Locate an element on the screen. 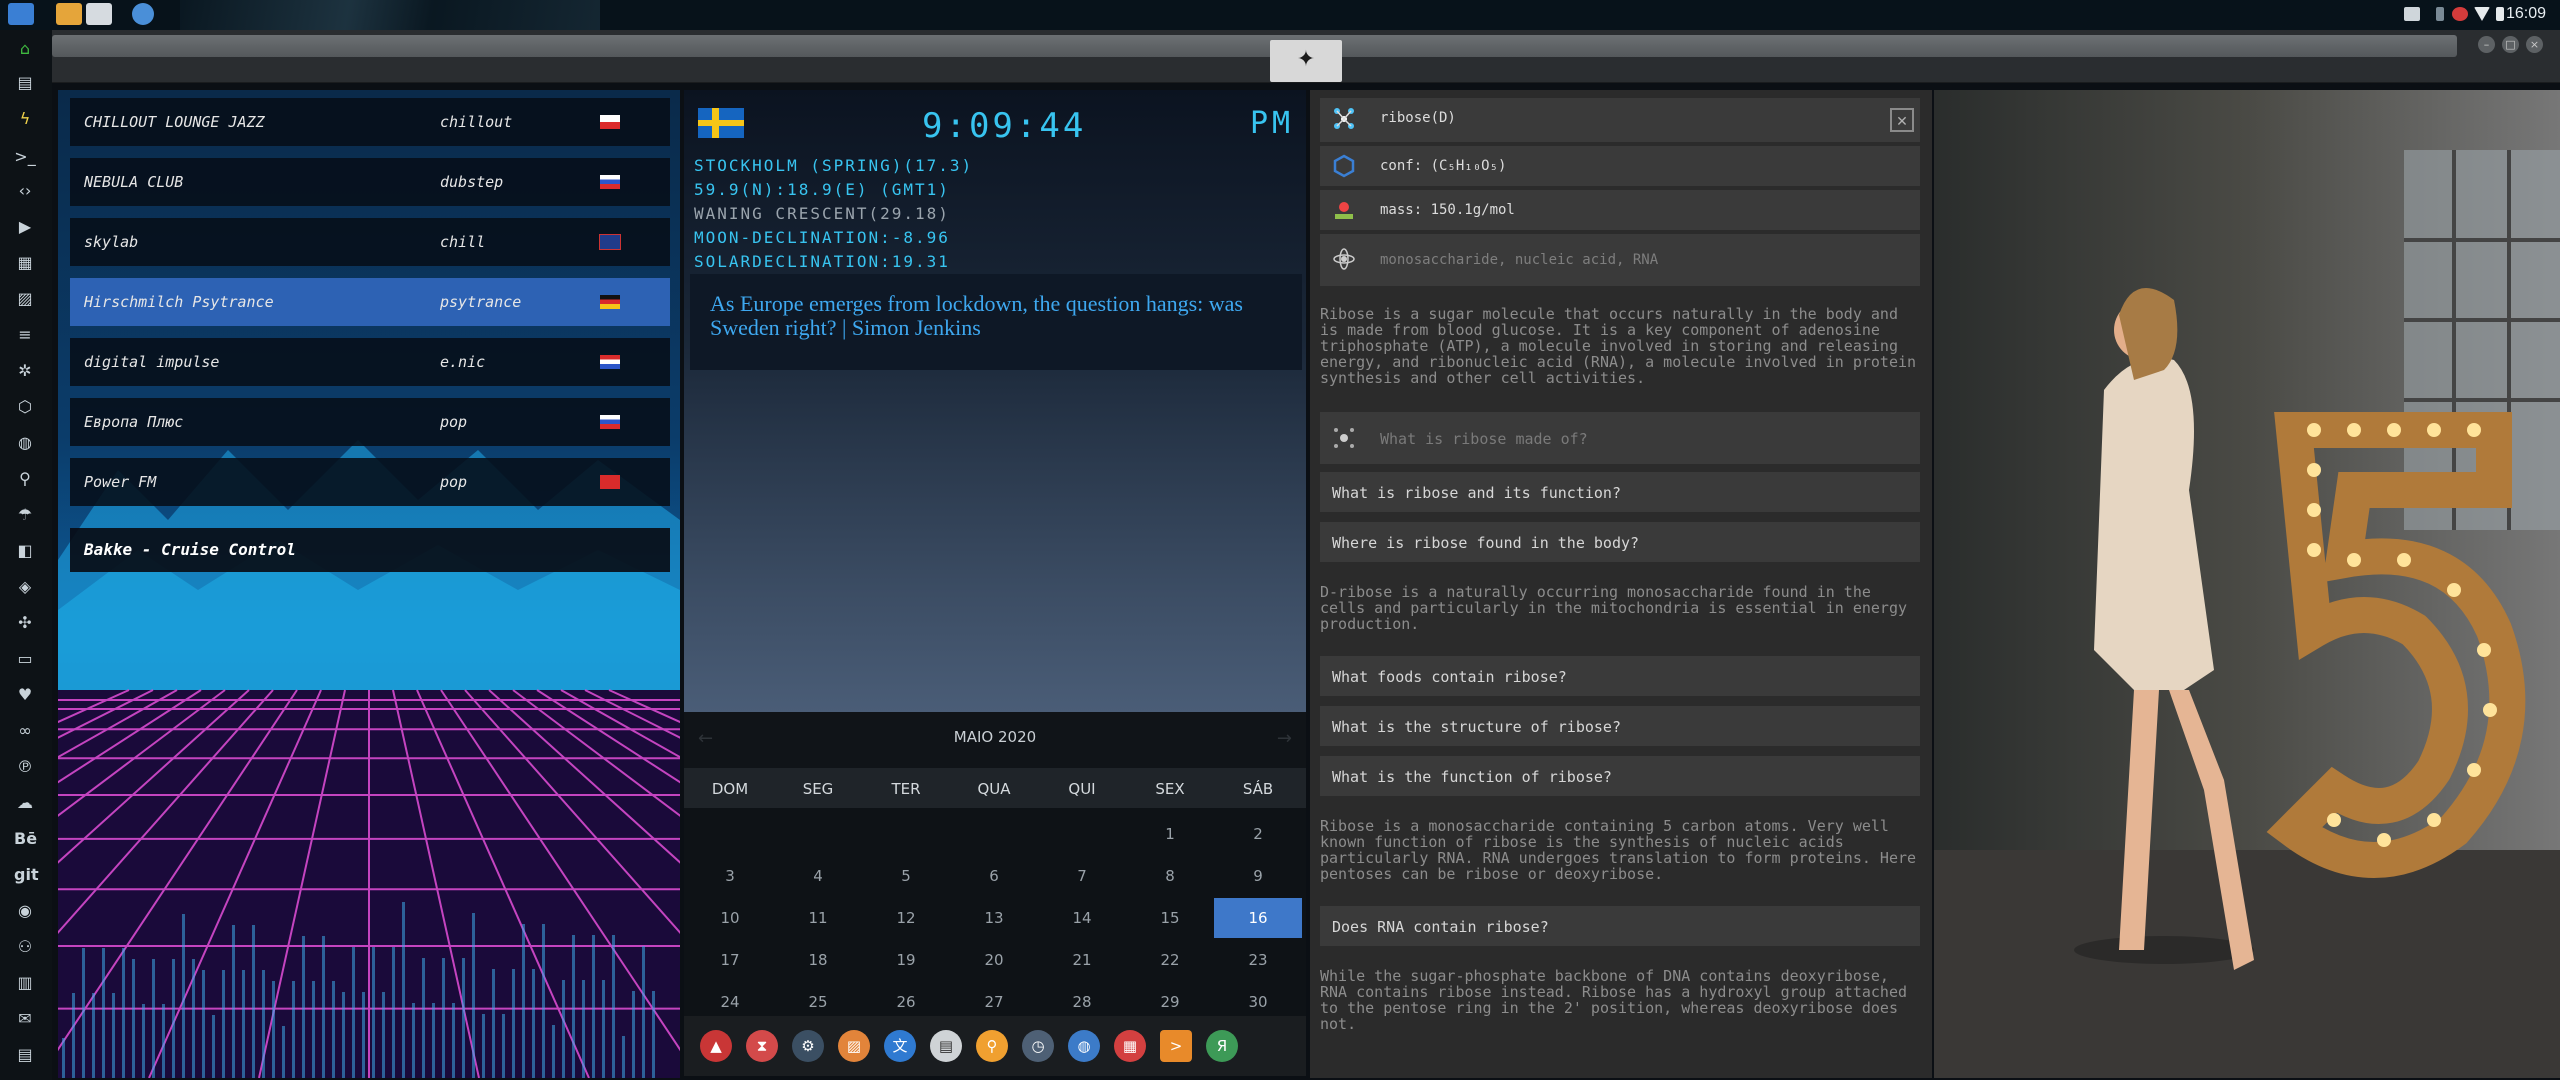 The image size is (2560, 1080). calendar-day: 15 is located at coordinates (1170, 918).